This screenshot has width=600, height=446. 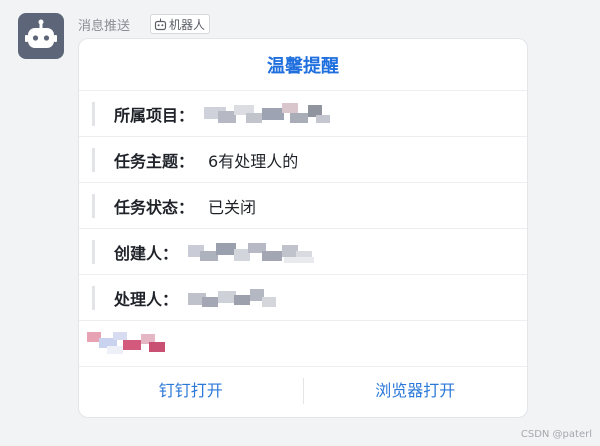 I want to click on field-row-status: 任务状态： 已关闭, so click(x=303, y=206).